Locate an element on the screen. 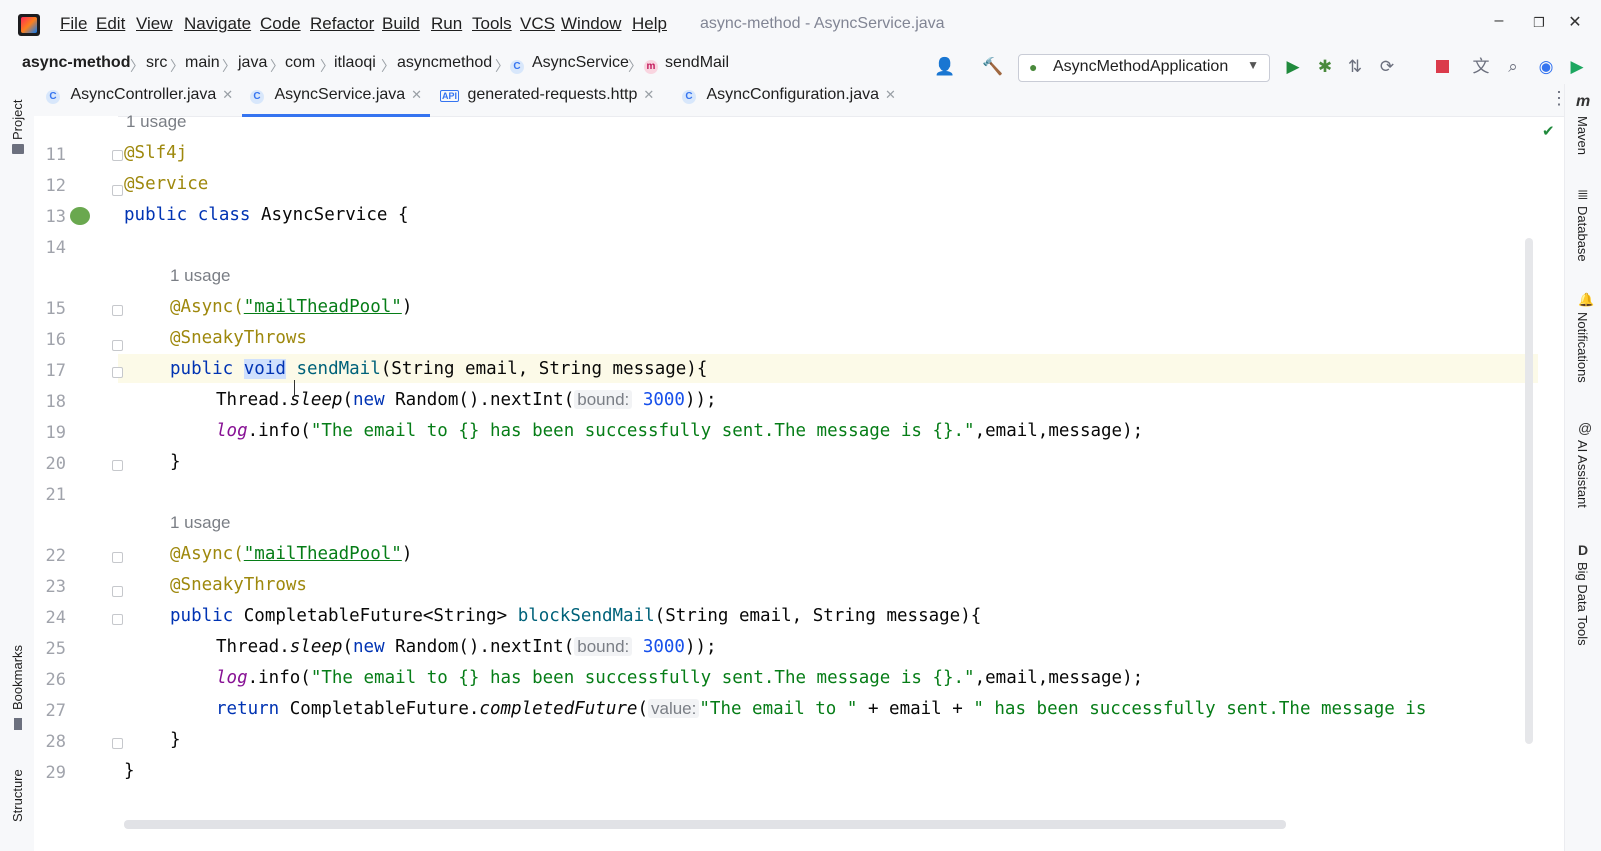 The width and height of the screenshot is (1601, 851). ai-assistant-tool-button: AI Assistant is located at coordinates (1582, 474).